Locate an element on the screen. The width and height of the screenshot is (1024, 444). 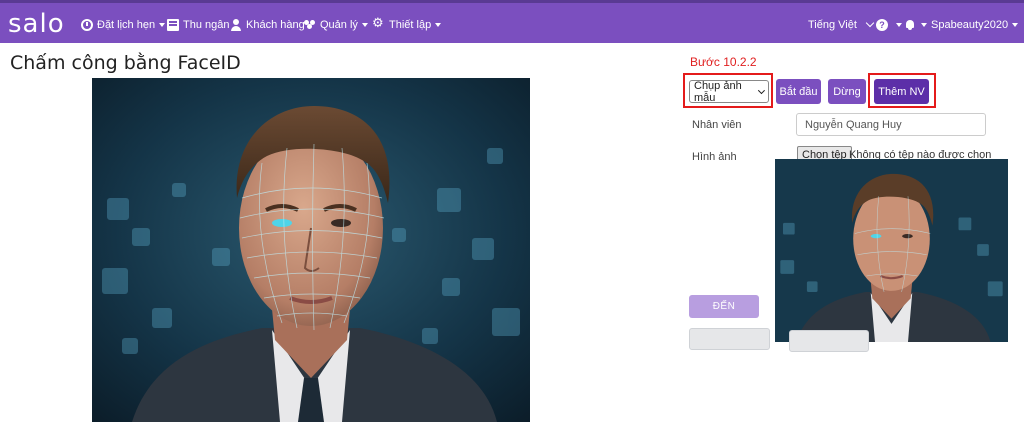
employee-label: Nhân viên is located at coordinates (717, 125).